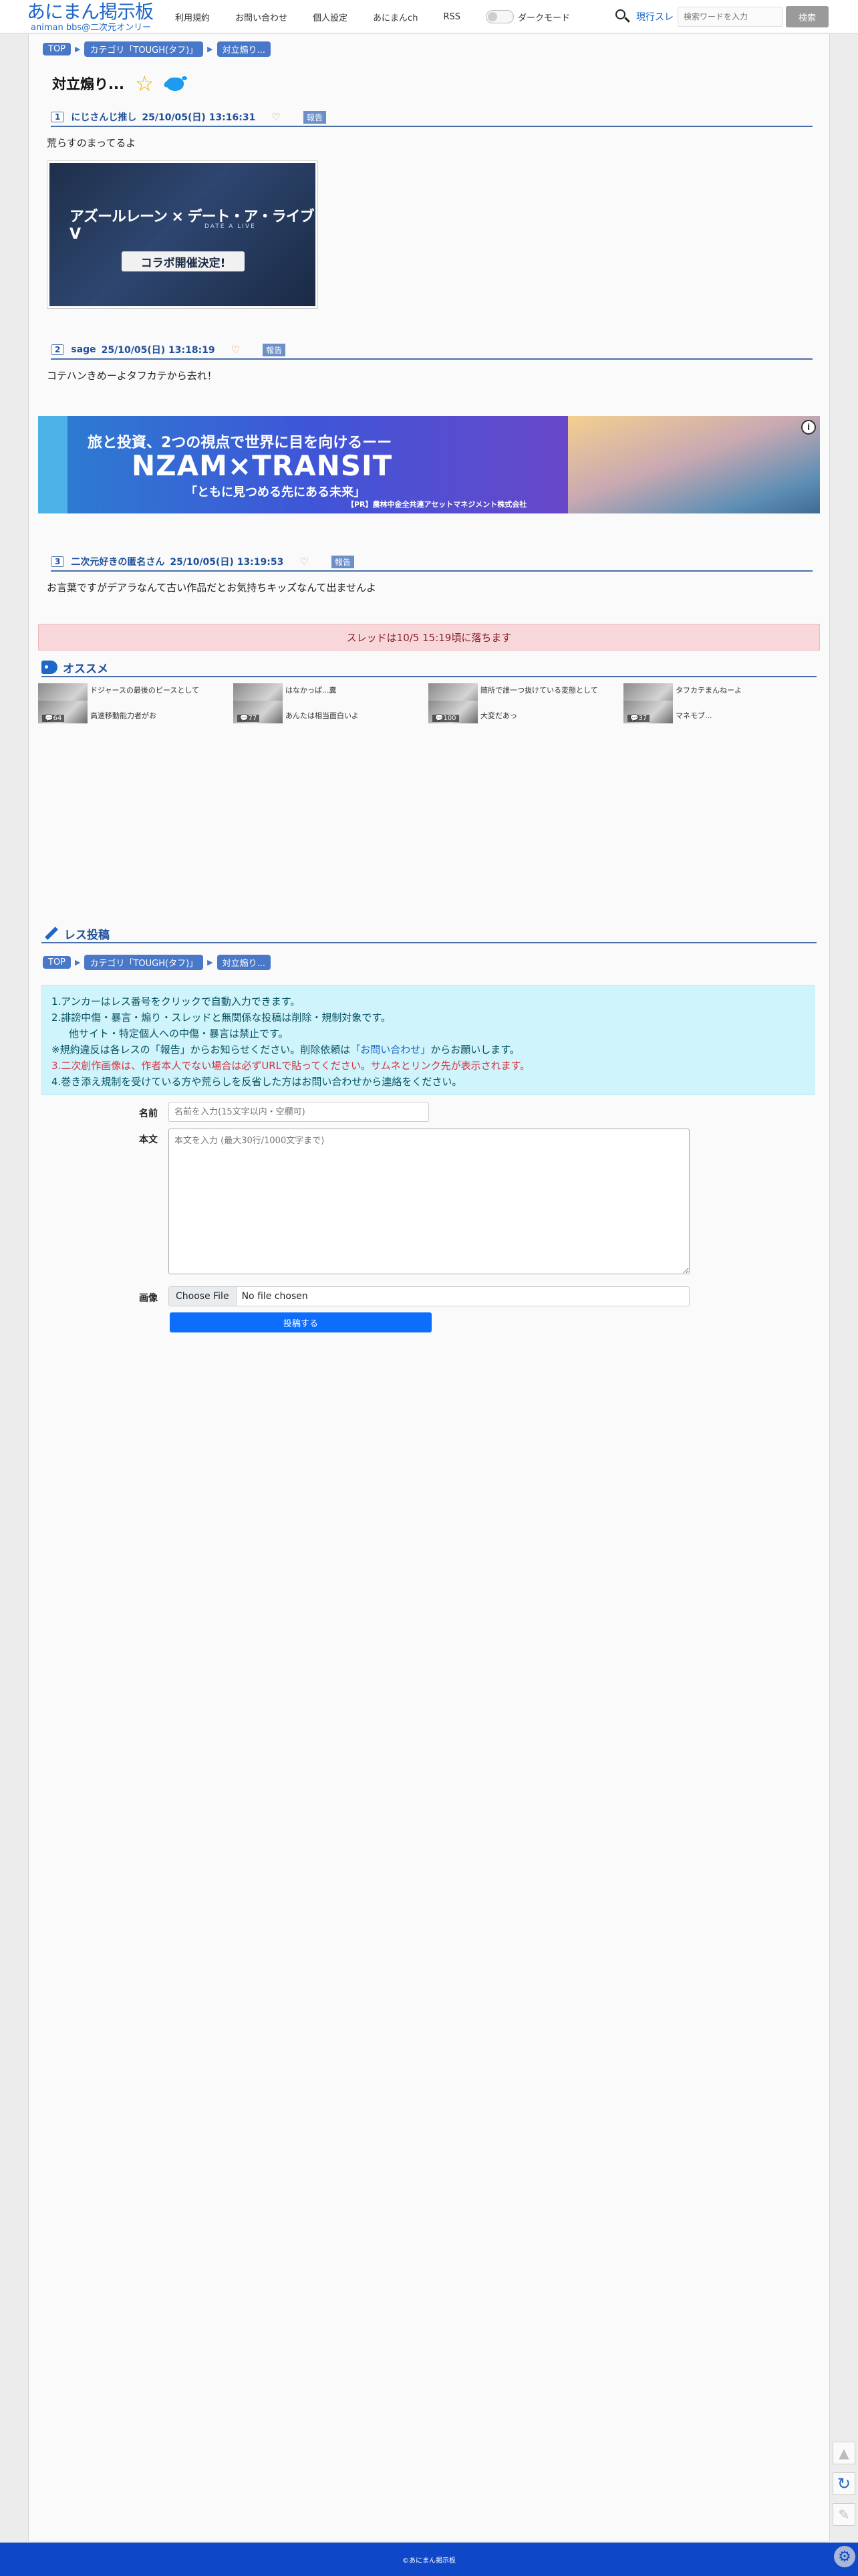 This screenshot has width=858, height=2576. Describe the element at coordinates (500, 16) in the screenshot. I see `dark-mode-toggle` at that location.